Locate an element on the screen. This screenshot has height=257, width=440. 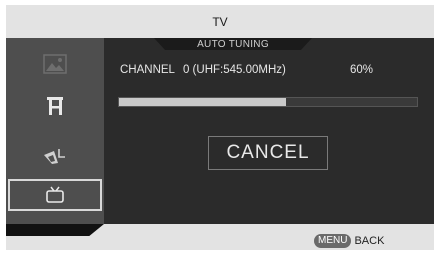
tv-icon is located at coordinates (55, 195).